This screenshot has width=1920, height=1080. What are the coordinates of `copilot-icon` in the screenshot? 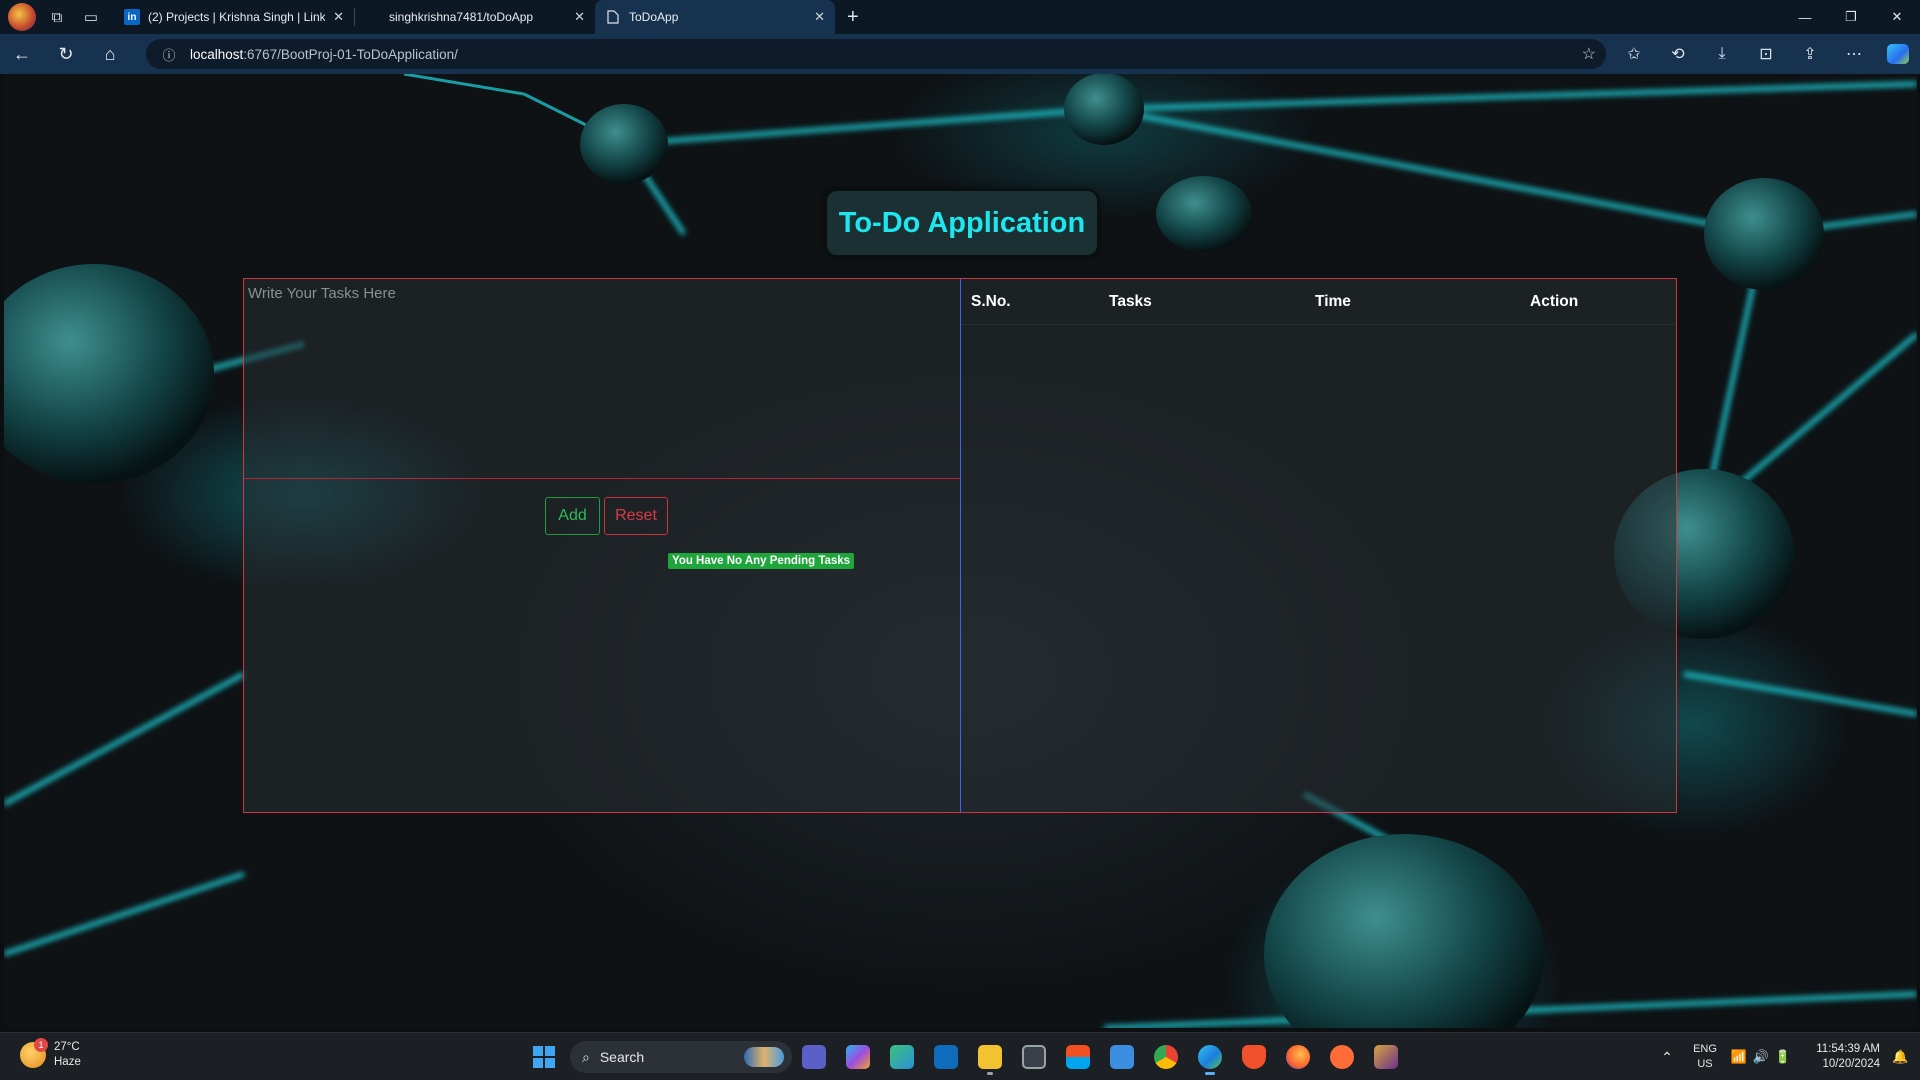 It's located at (1898, 54).